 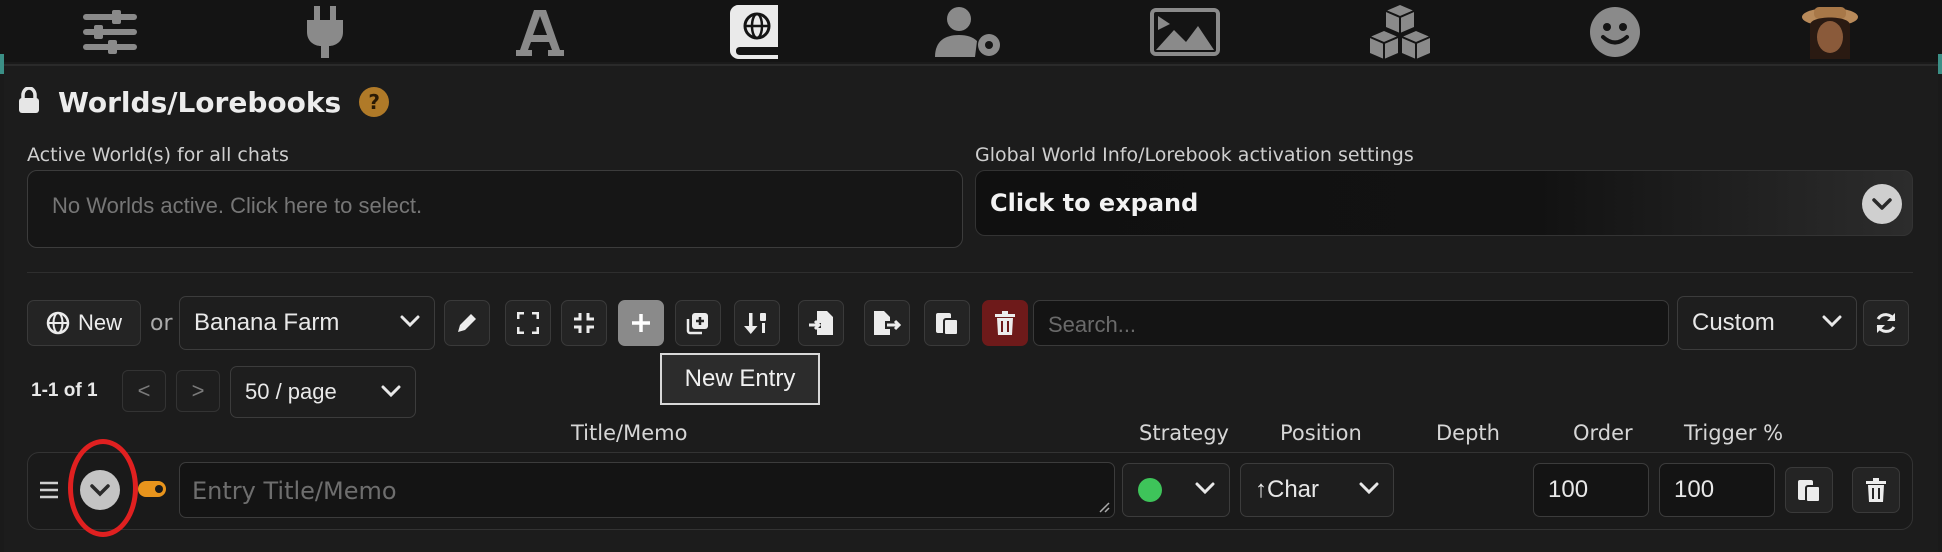 I want to click on top-nav-bar, so click(x=971, y=37).